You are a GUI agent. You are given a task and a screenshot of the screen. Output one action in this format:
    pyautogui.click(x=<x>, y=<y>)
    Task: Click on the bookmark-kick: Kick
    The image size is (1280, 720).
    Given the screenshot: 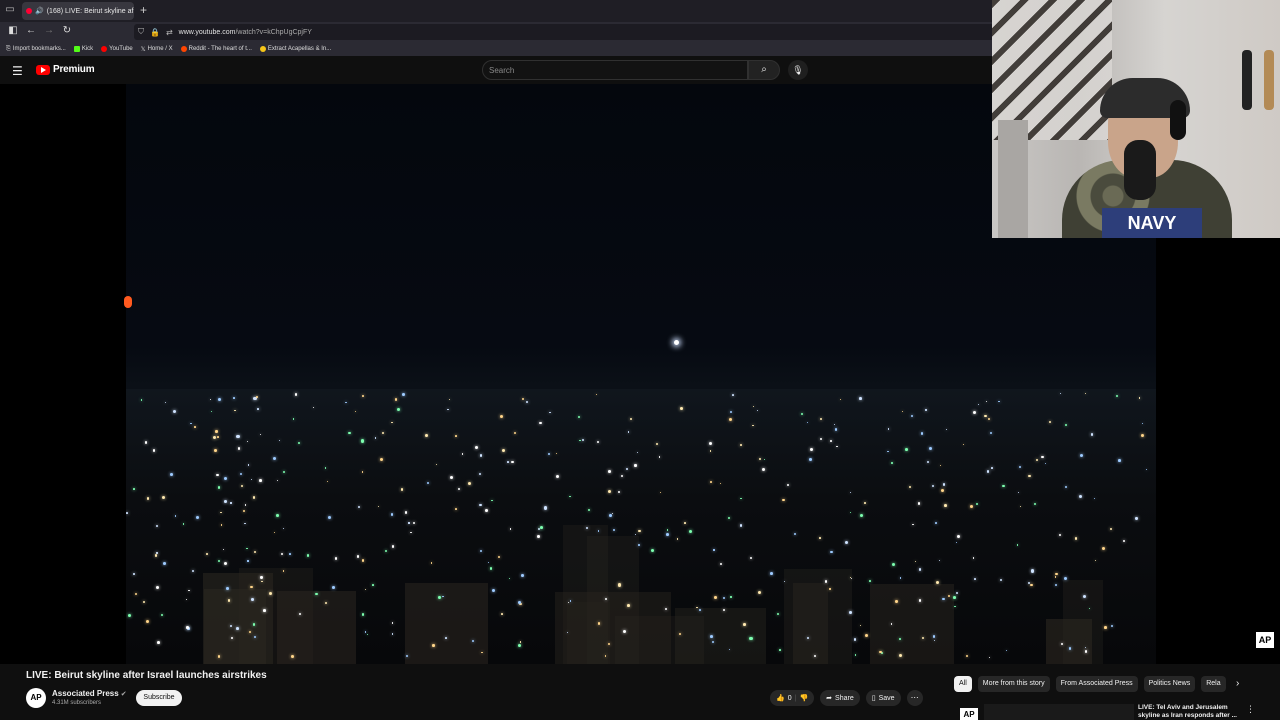 What is the action you would take?
    pyautogui.click(x=83, y=49)
    